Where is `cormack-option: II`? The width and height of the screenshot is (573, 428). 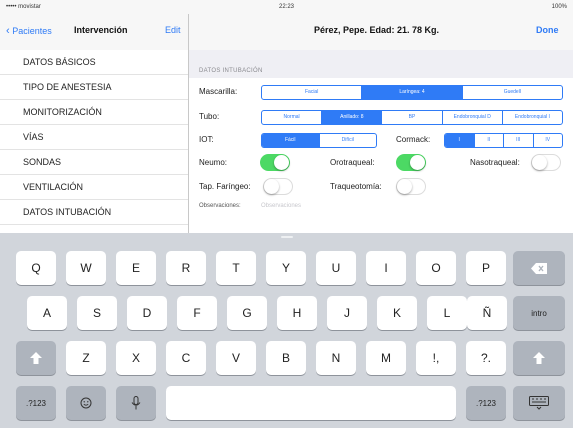 cormack-option: II is located at coordinates (489, 140).